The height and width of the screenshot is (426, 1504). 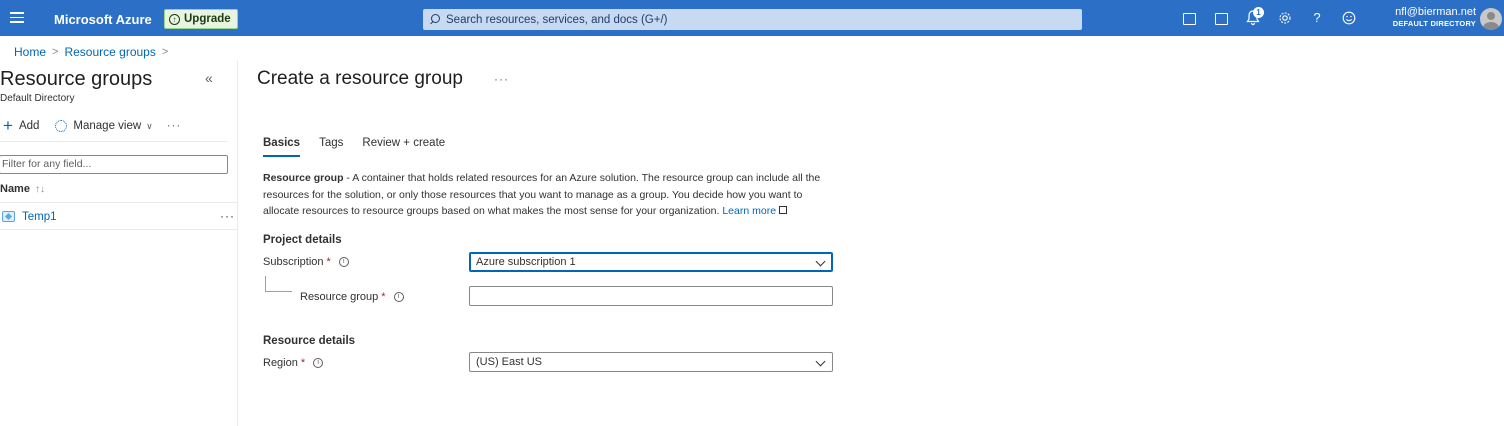 I want to click on region-label: Region * i, so click(x=293, y=363).